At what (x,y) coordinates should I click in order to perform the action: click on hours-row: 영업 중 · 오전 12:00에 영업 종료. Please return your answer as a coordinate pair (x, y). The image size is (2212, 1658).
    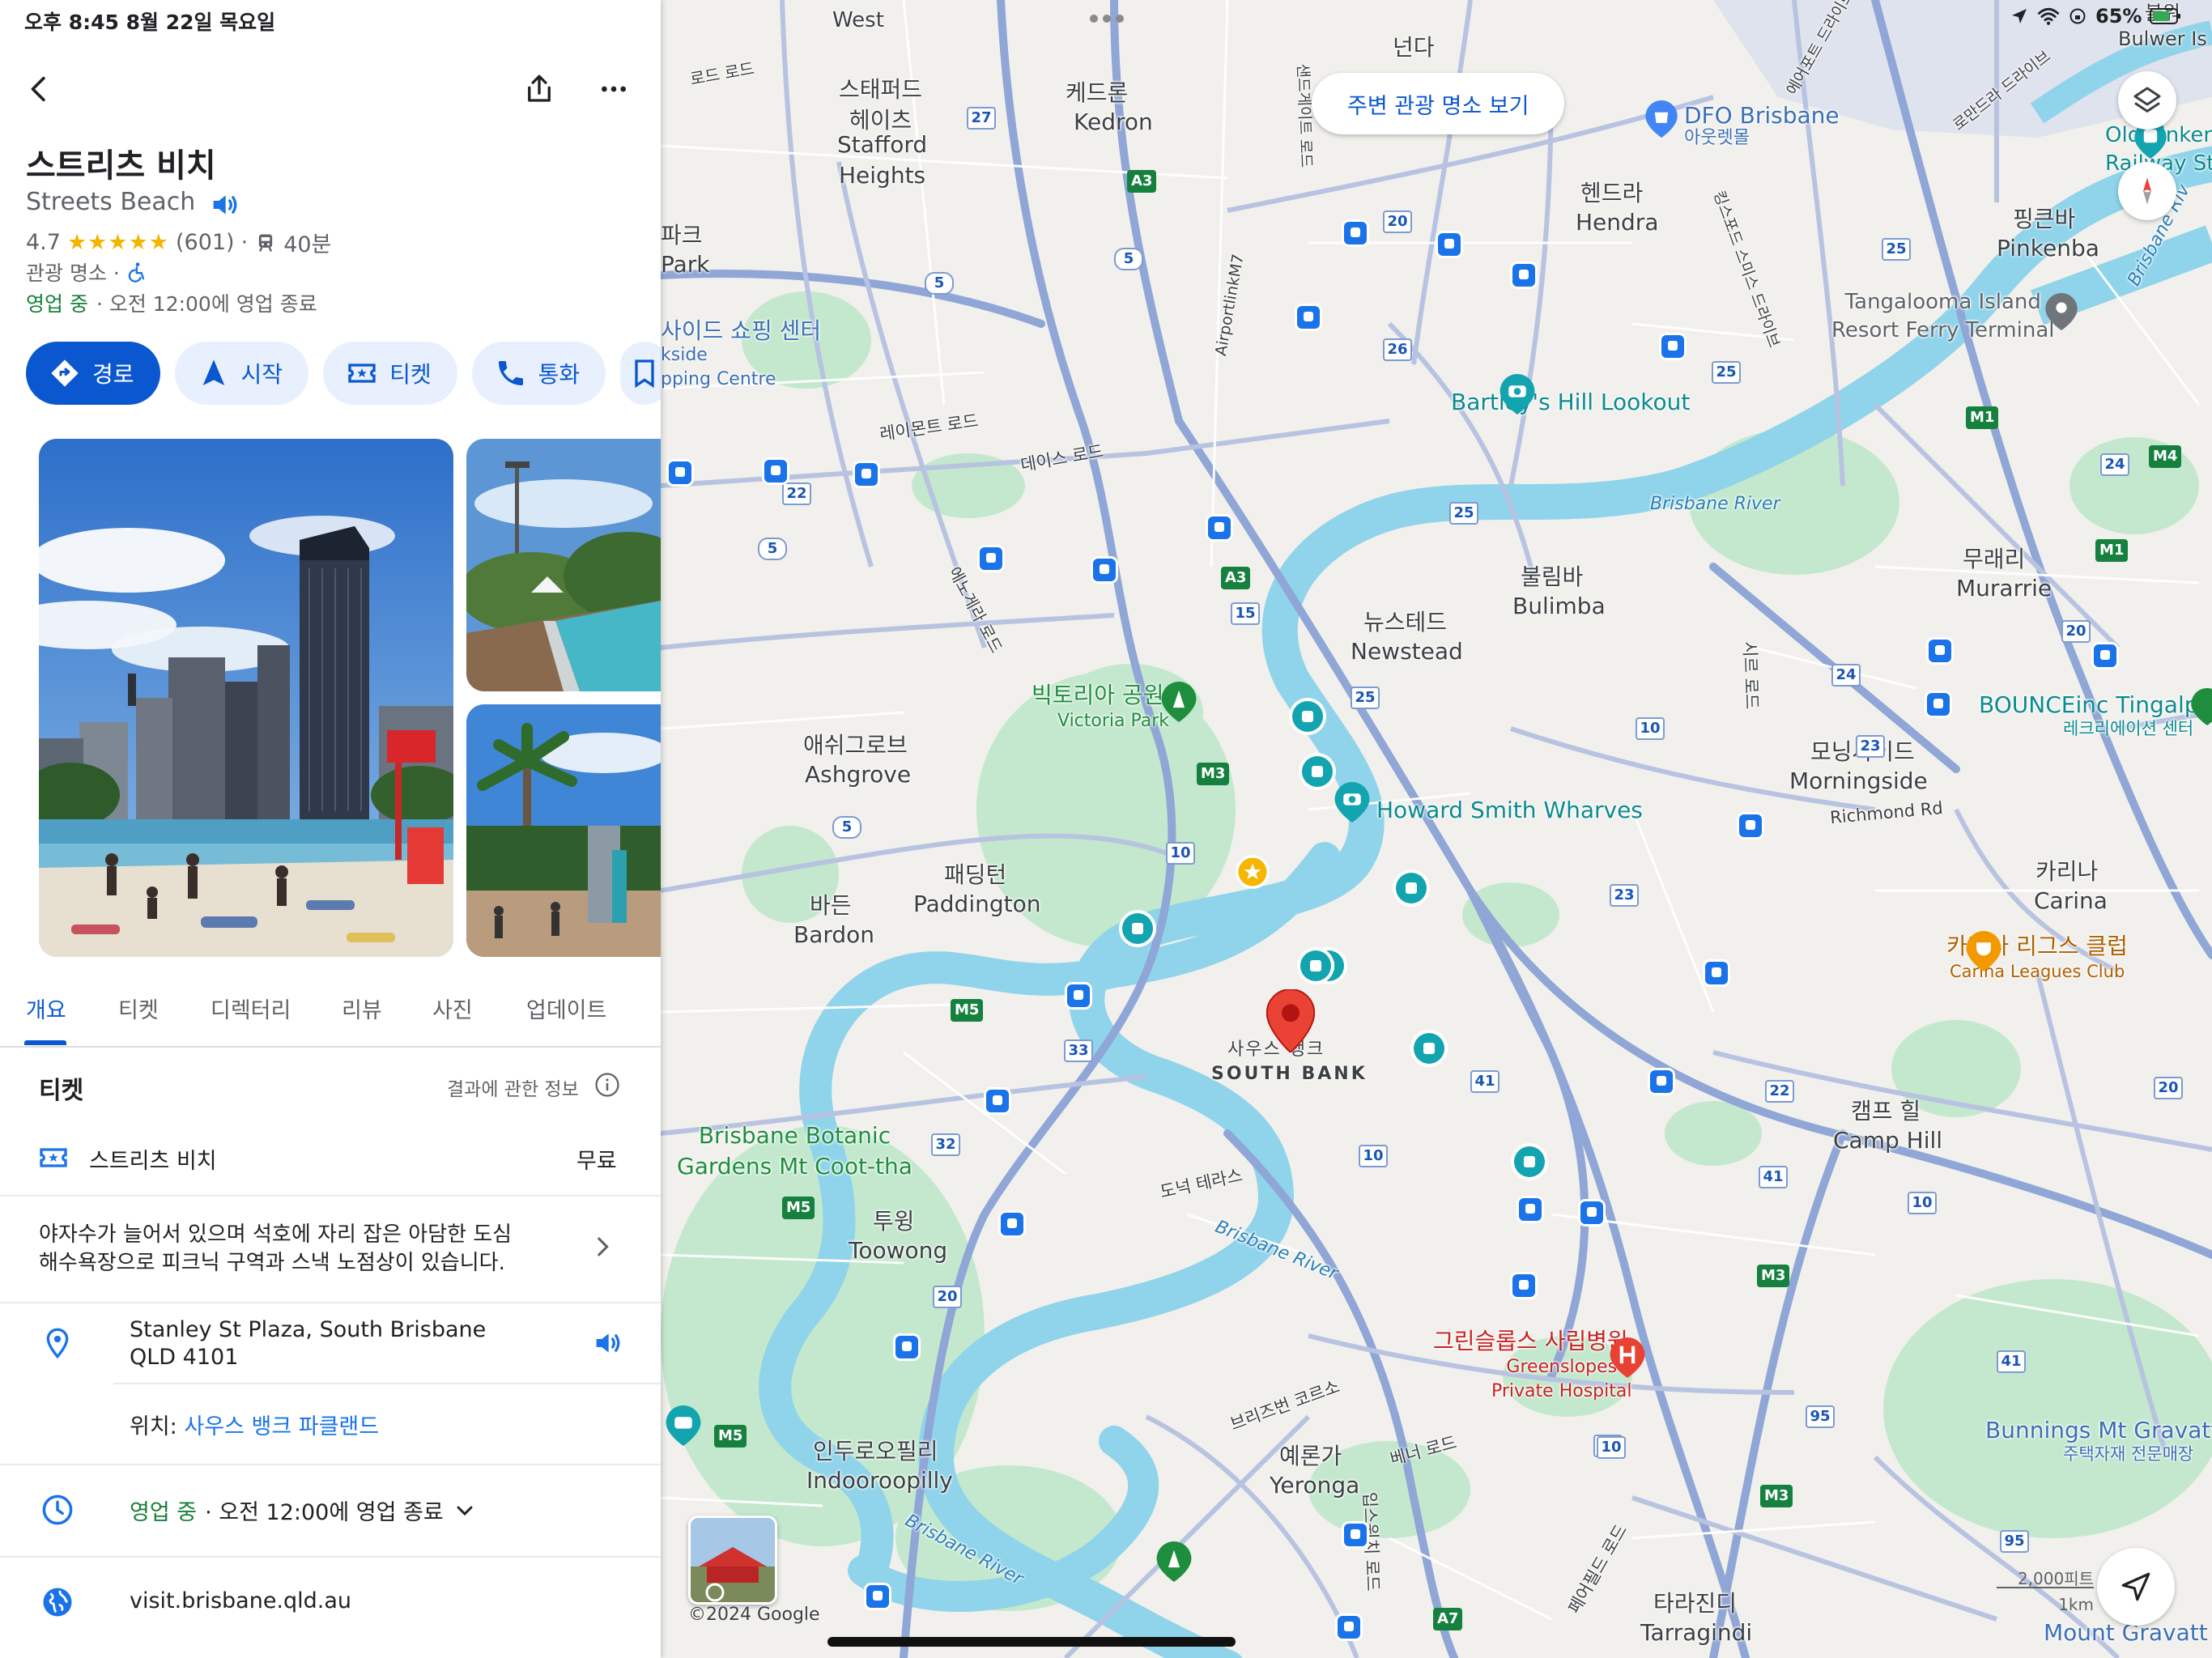
    Looking at the image, I should click on (304, 1510).